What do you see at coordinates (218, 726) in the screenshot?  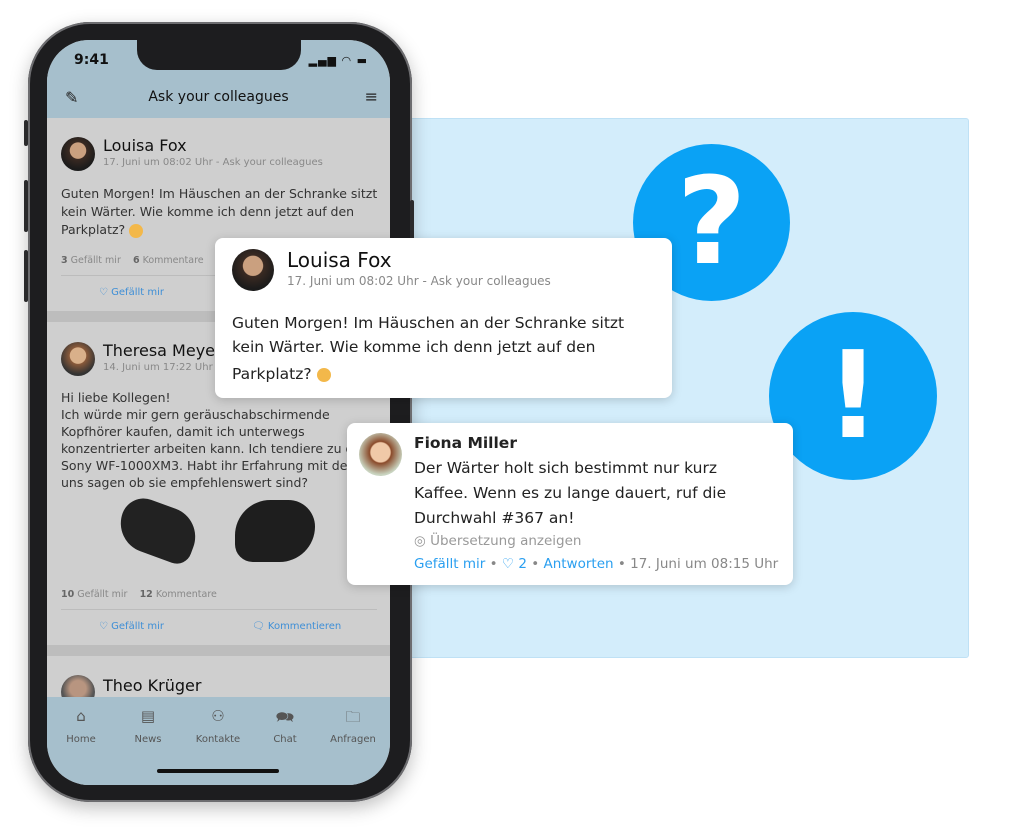 I see `nav-kontakte: ⚇ Kontakte` at bounding box center [218, 726].